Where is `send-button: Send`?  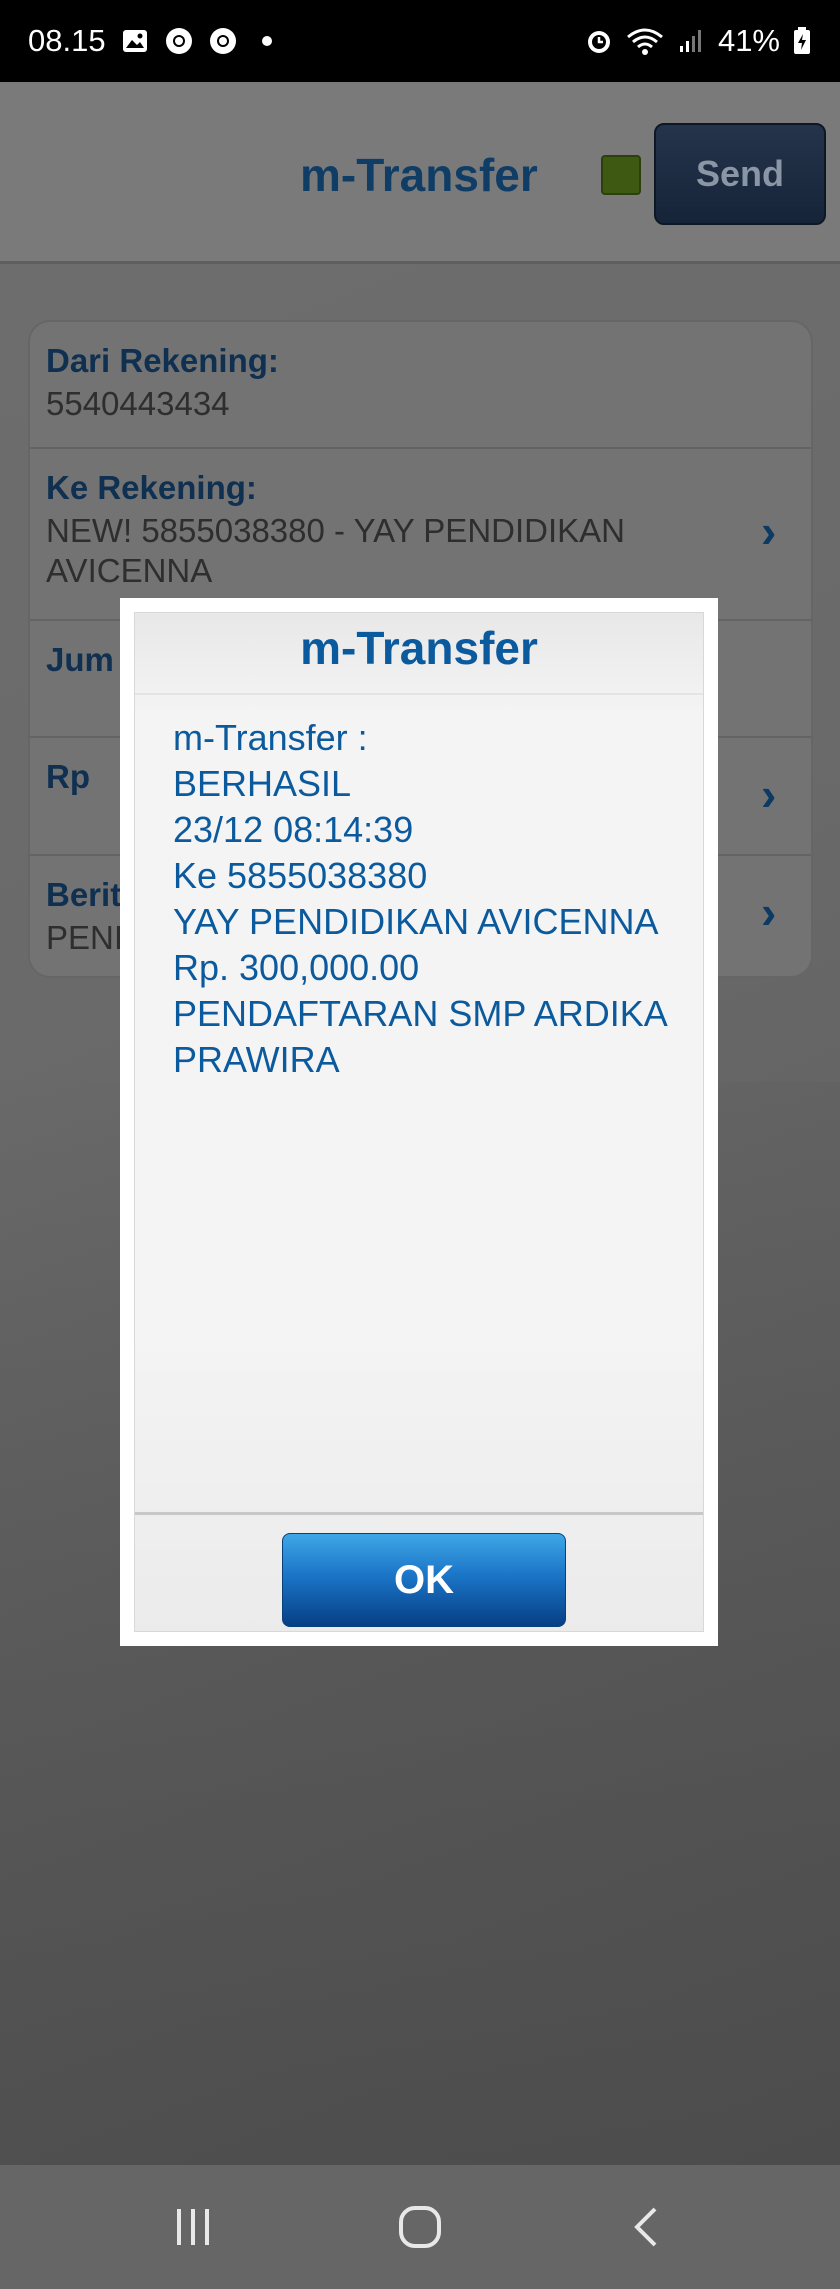 send-button: Send is located at coordinates (740, 174).